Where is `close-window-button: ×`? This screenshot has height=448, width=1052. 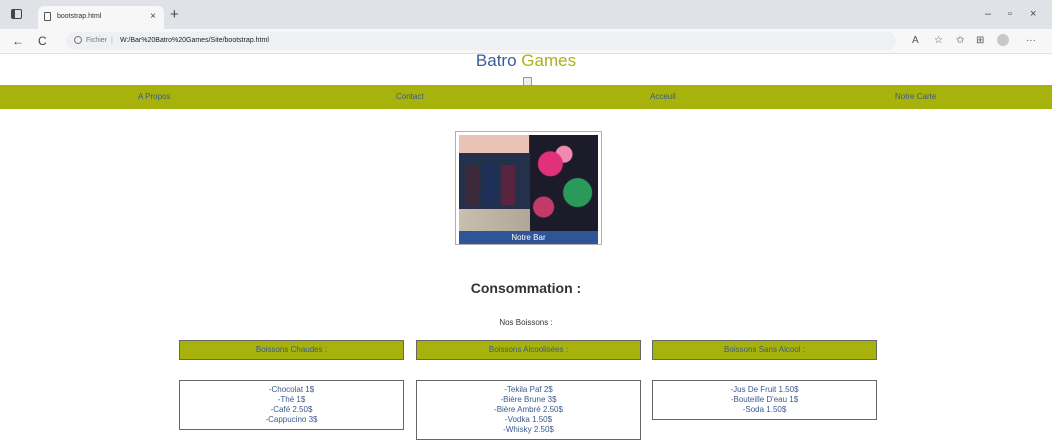
close-window-button: × is located at coordinates (1033, 14).